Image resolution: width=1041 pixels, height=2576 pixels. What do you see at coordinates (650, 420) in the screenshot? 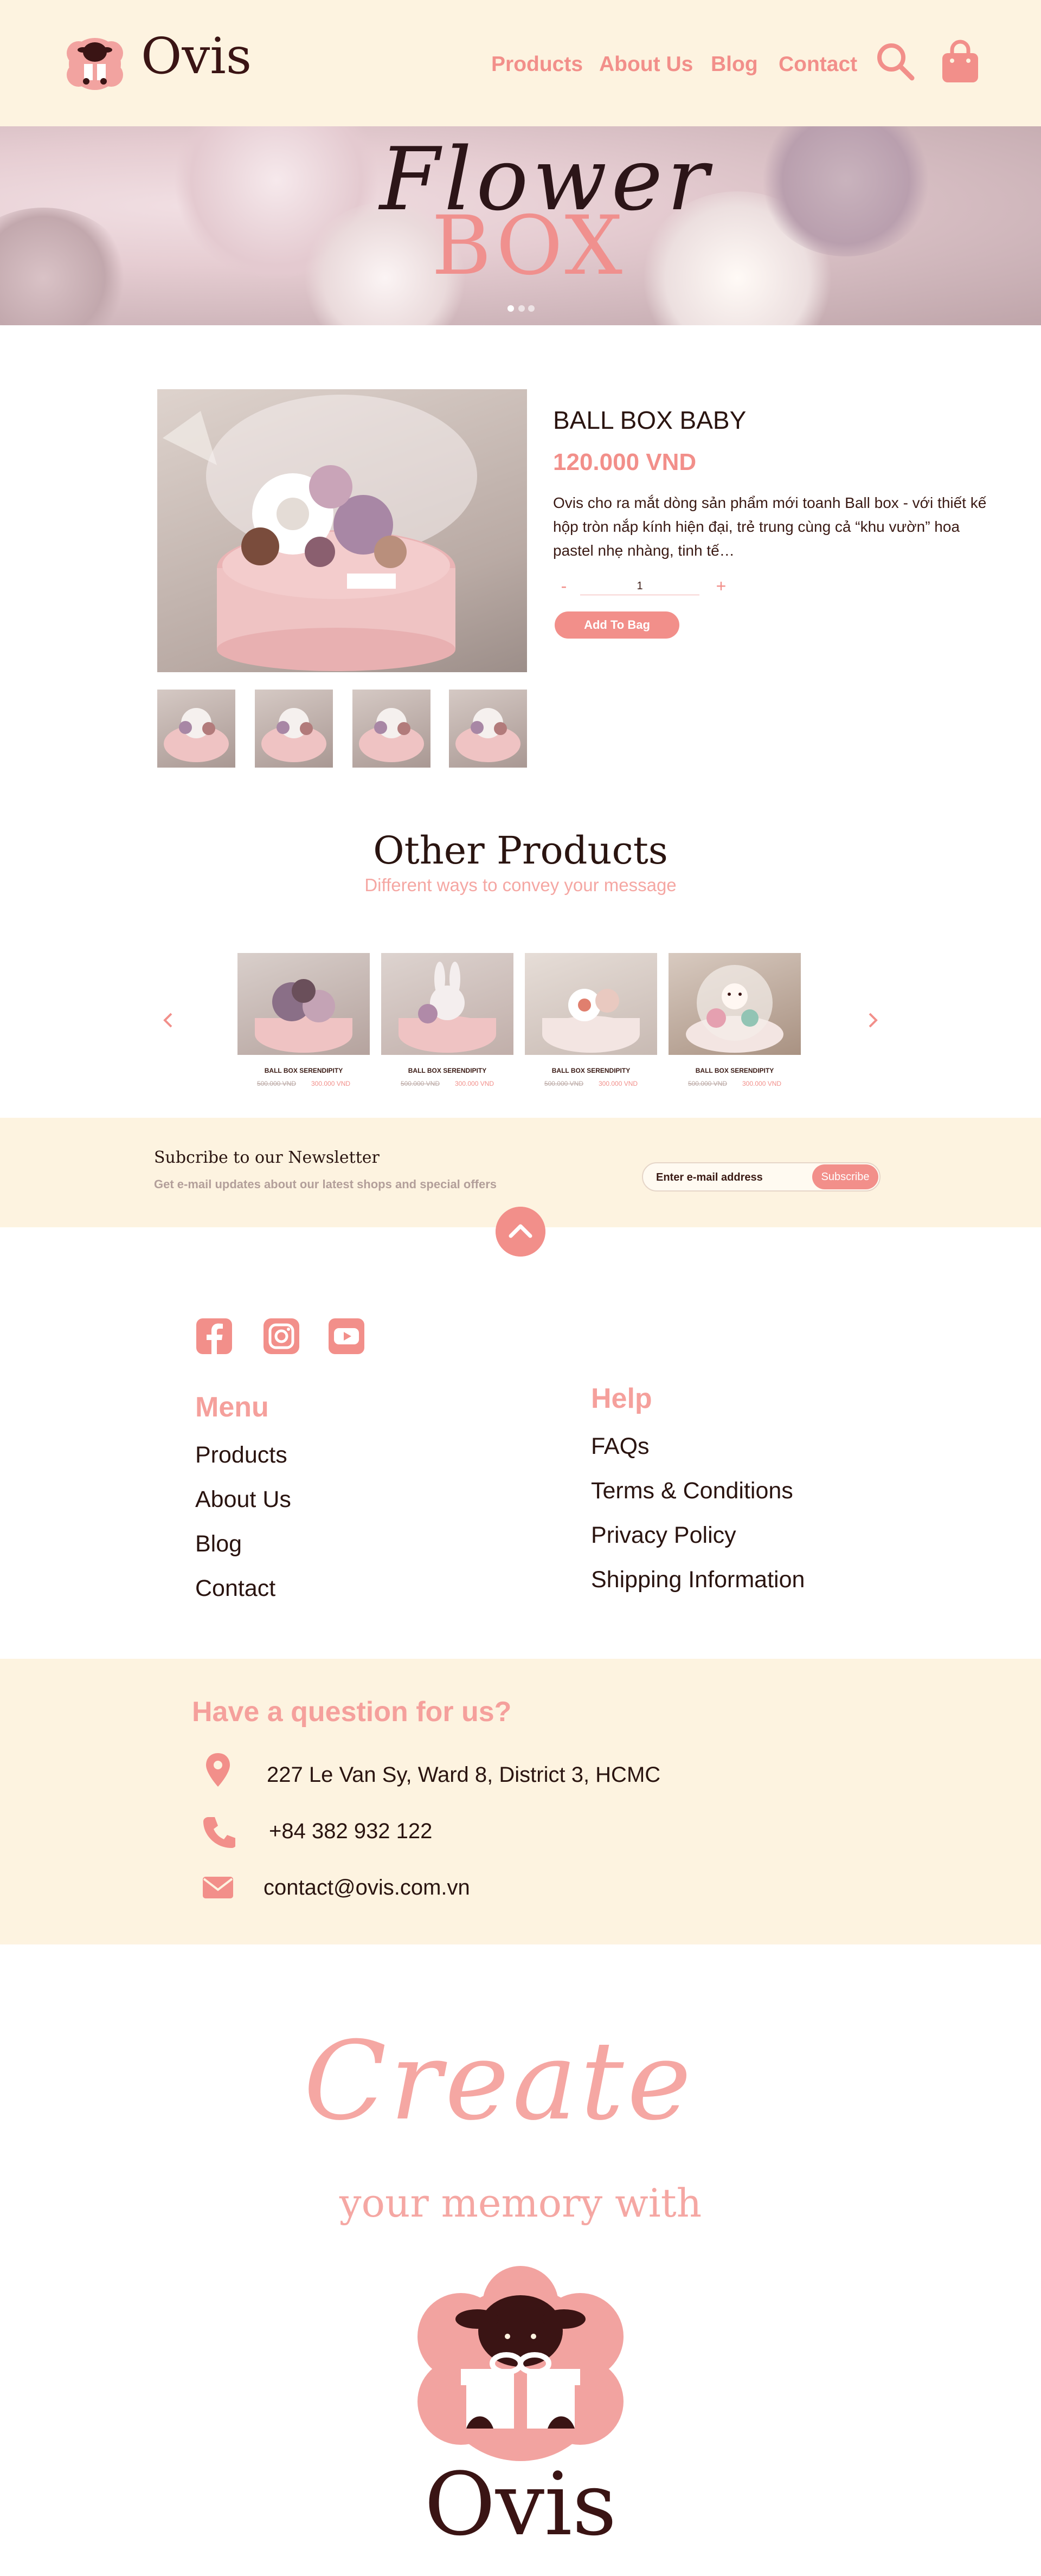
I see `product-name: BALL BOX BABY` at bounding box center [650, 420].